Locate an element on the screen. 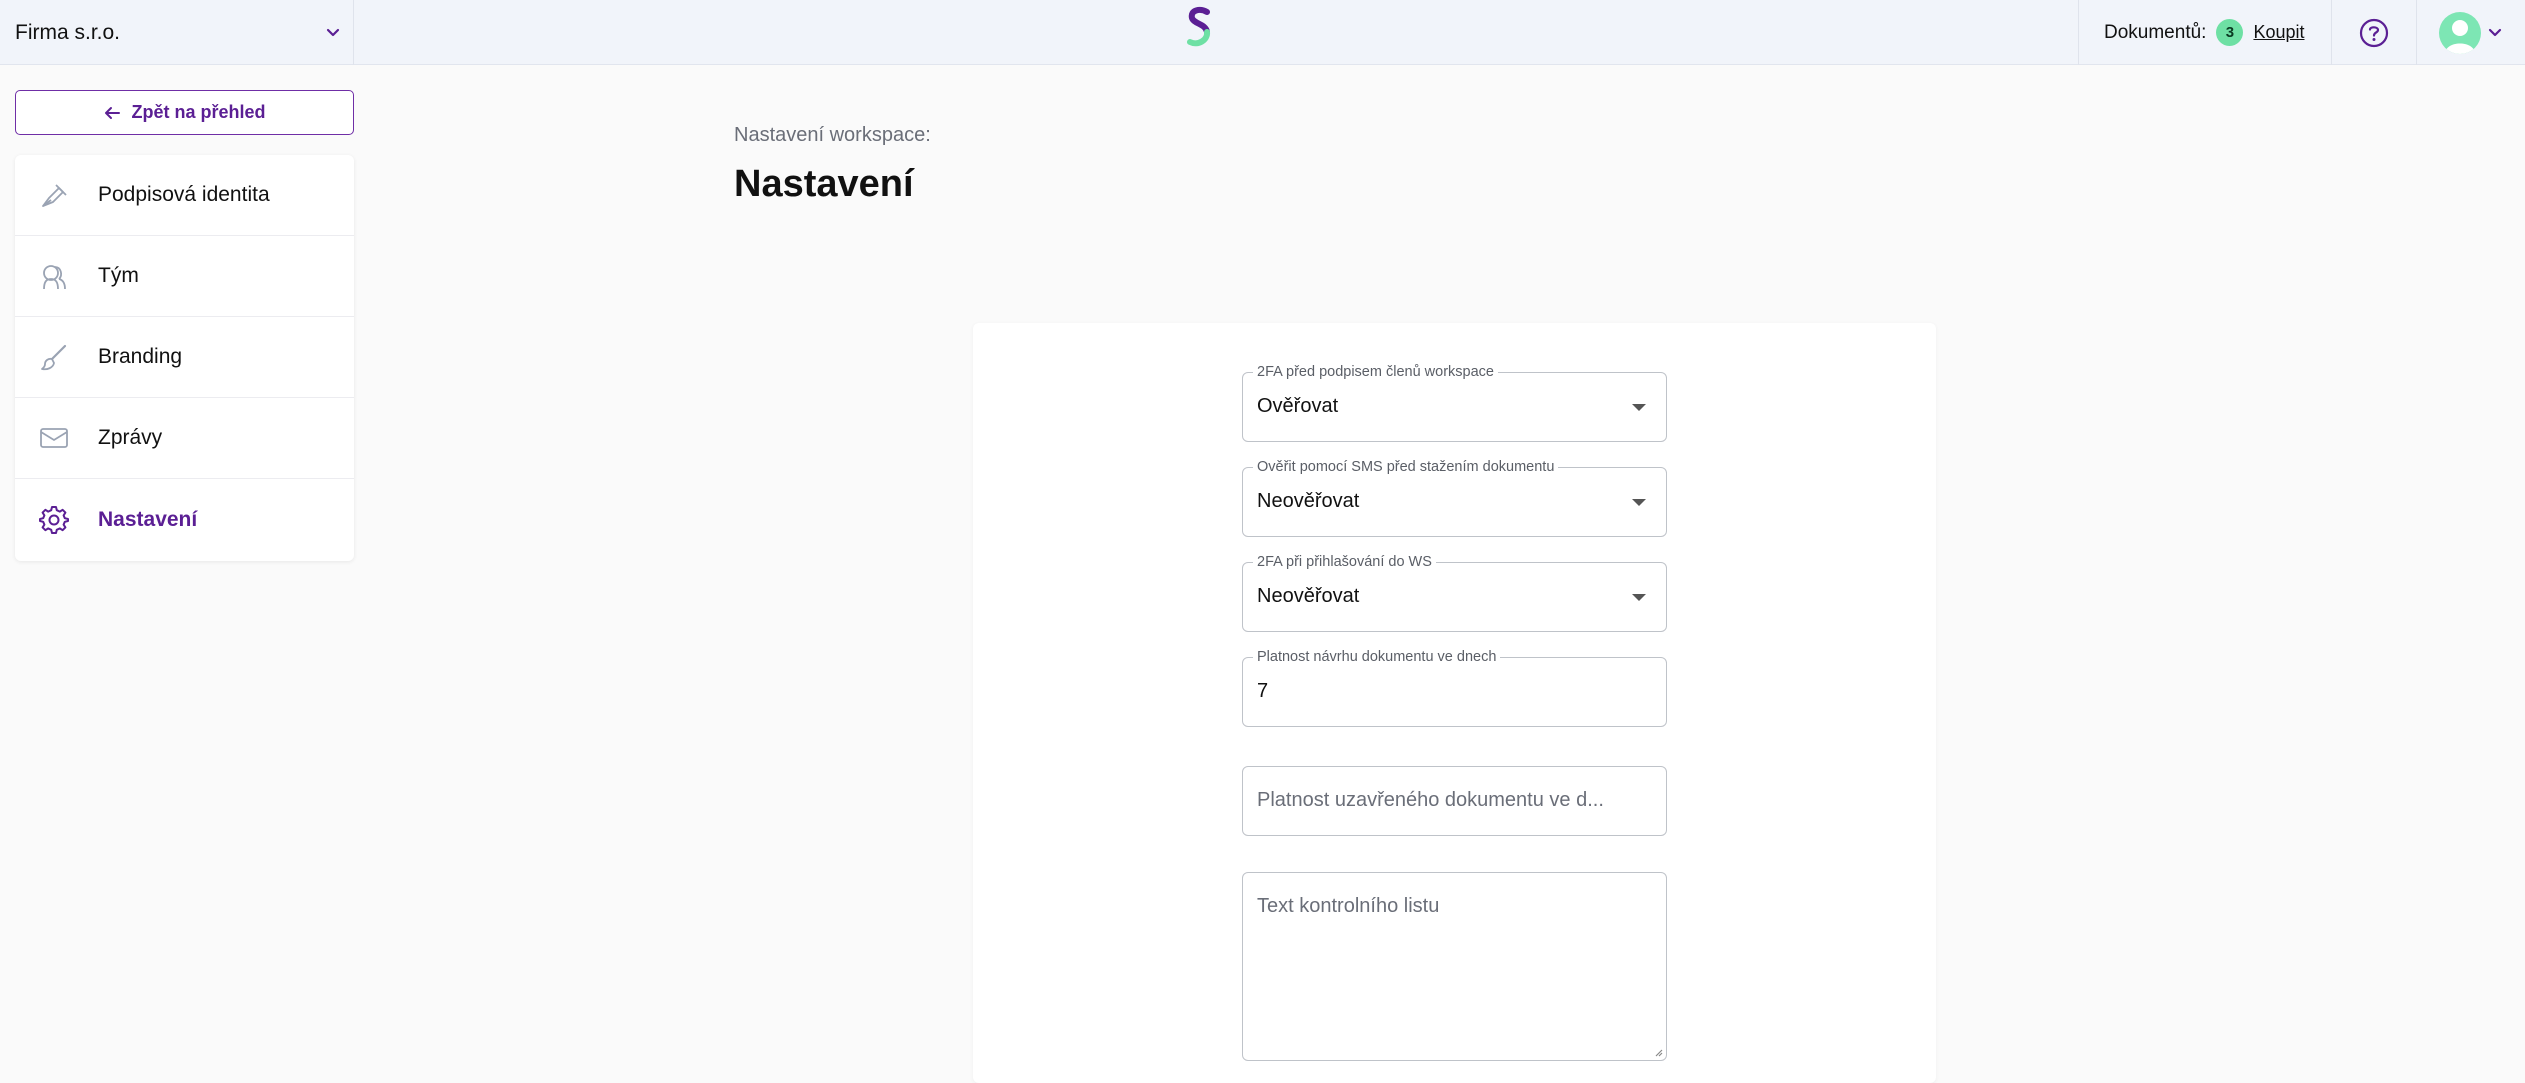 The height and width of the screenshot is (1083, 2525). sidebar-item-settings: Nastavení is located at coordinates (184, 519).